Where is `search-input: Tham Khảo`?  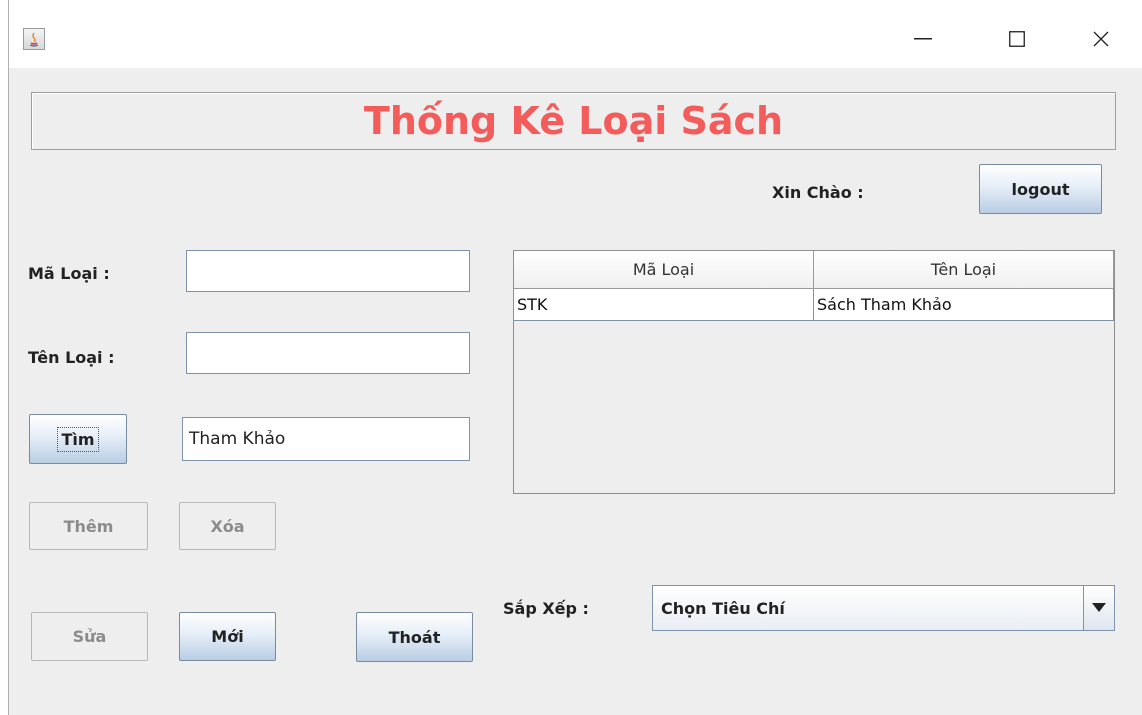 search-input: Tham Khảo is located at coordinates (326, 439).